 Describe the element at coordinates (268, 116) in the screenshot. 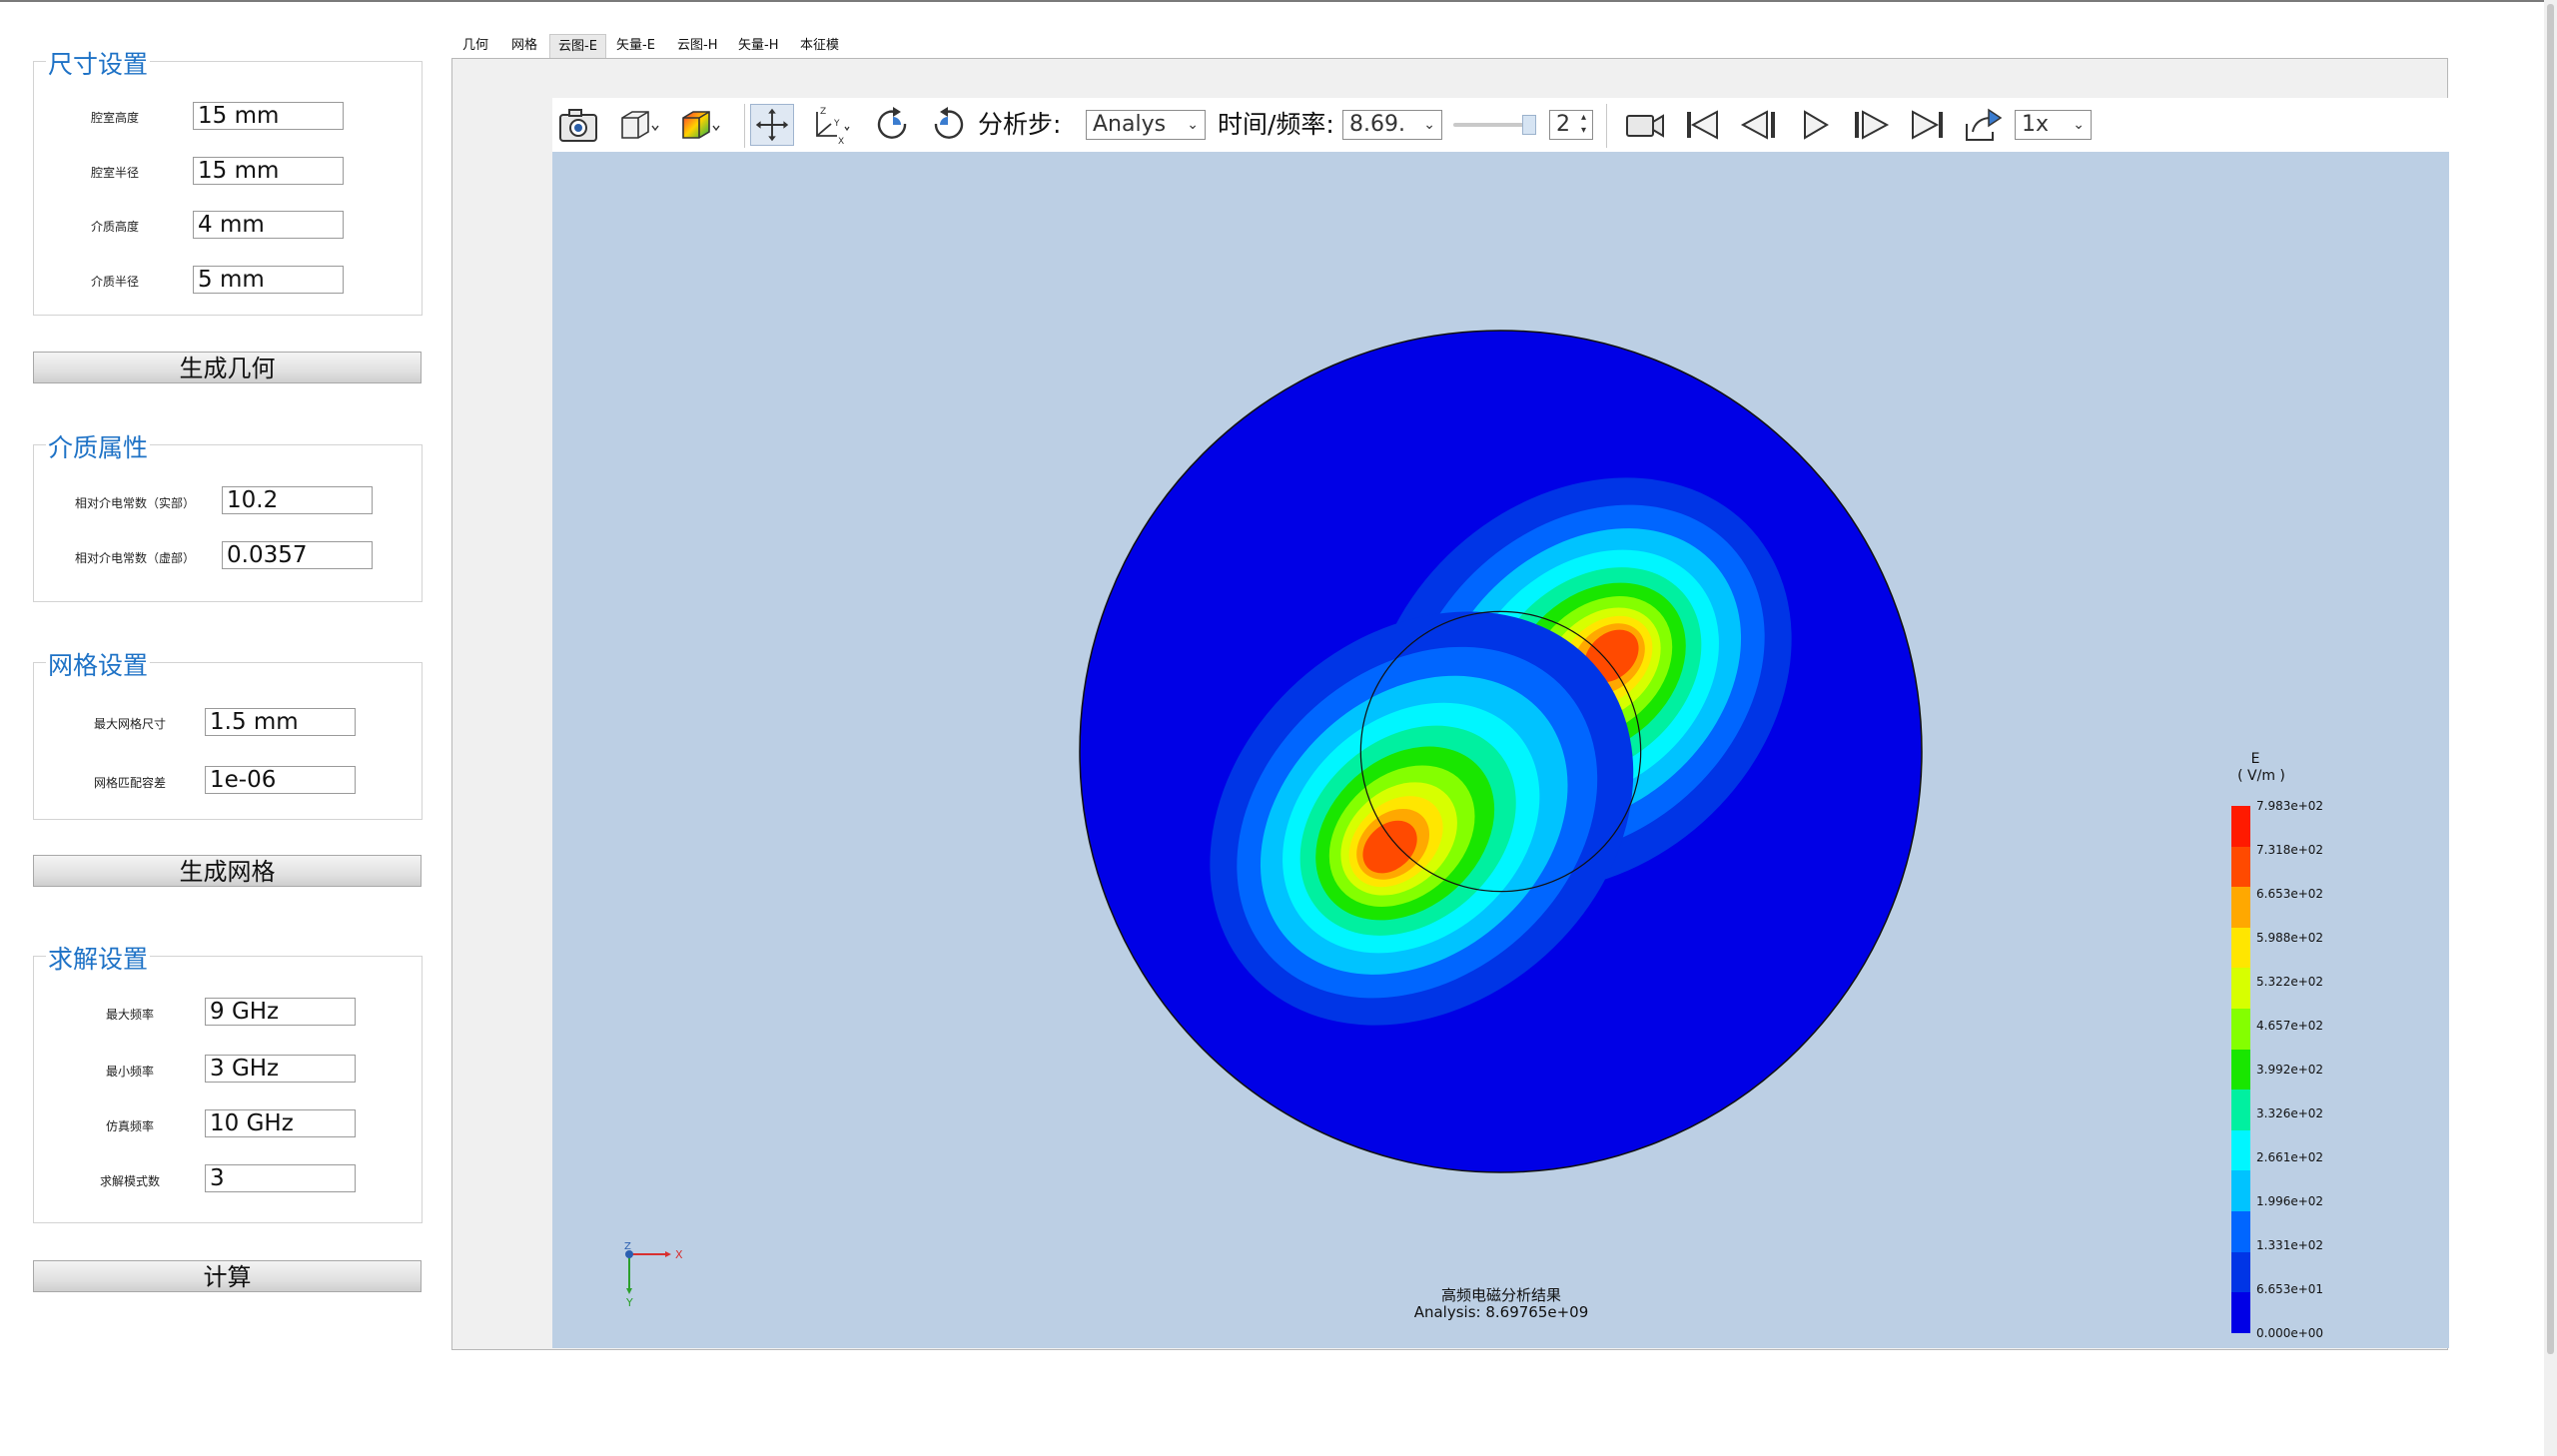

I see `cavity-height-field: 15 mm` at that location.